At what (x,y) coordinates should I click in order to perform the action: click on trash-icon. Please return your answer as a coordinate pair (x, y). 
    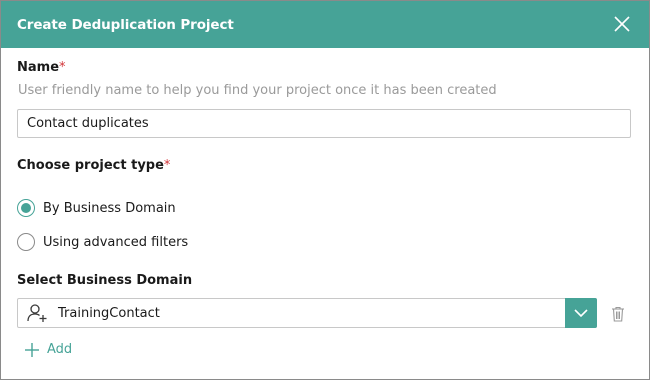
    Looking at the image, I should click on (618, 314).